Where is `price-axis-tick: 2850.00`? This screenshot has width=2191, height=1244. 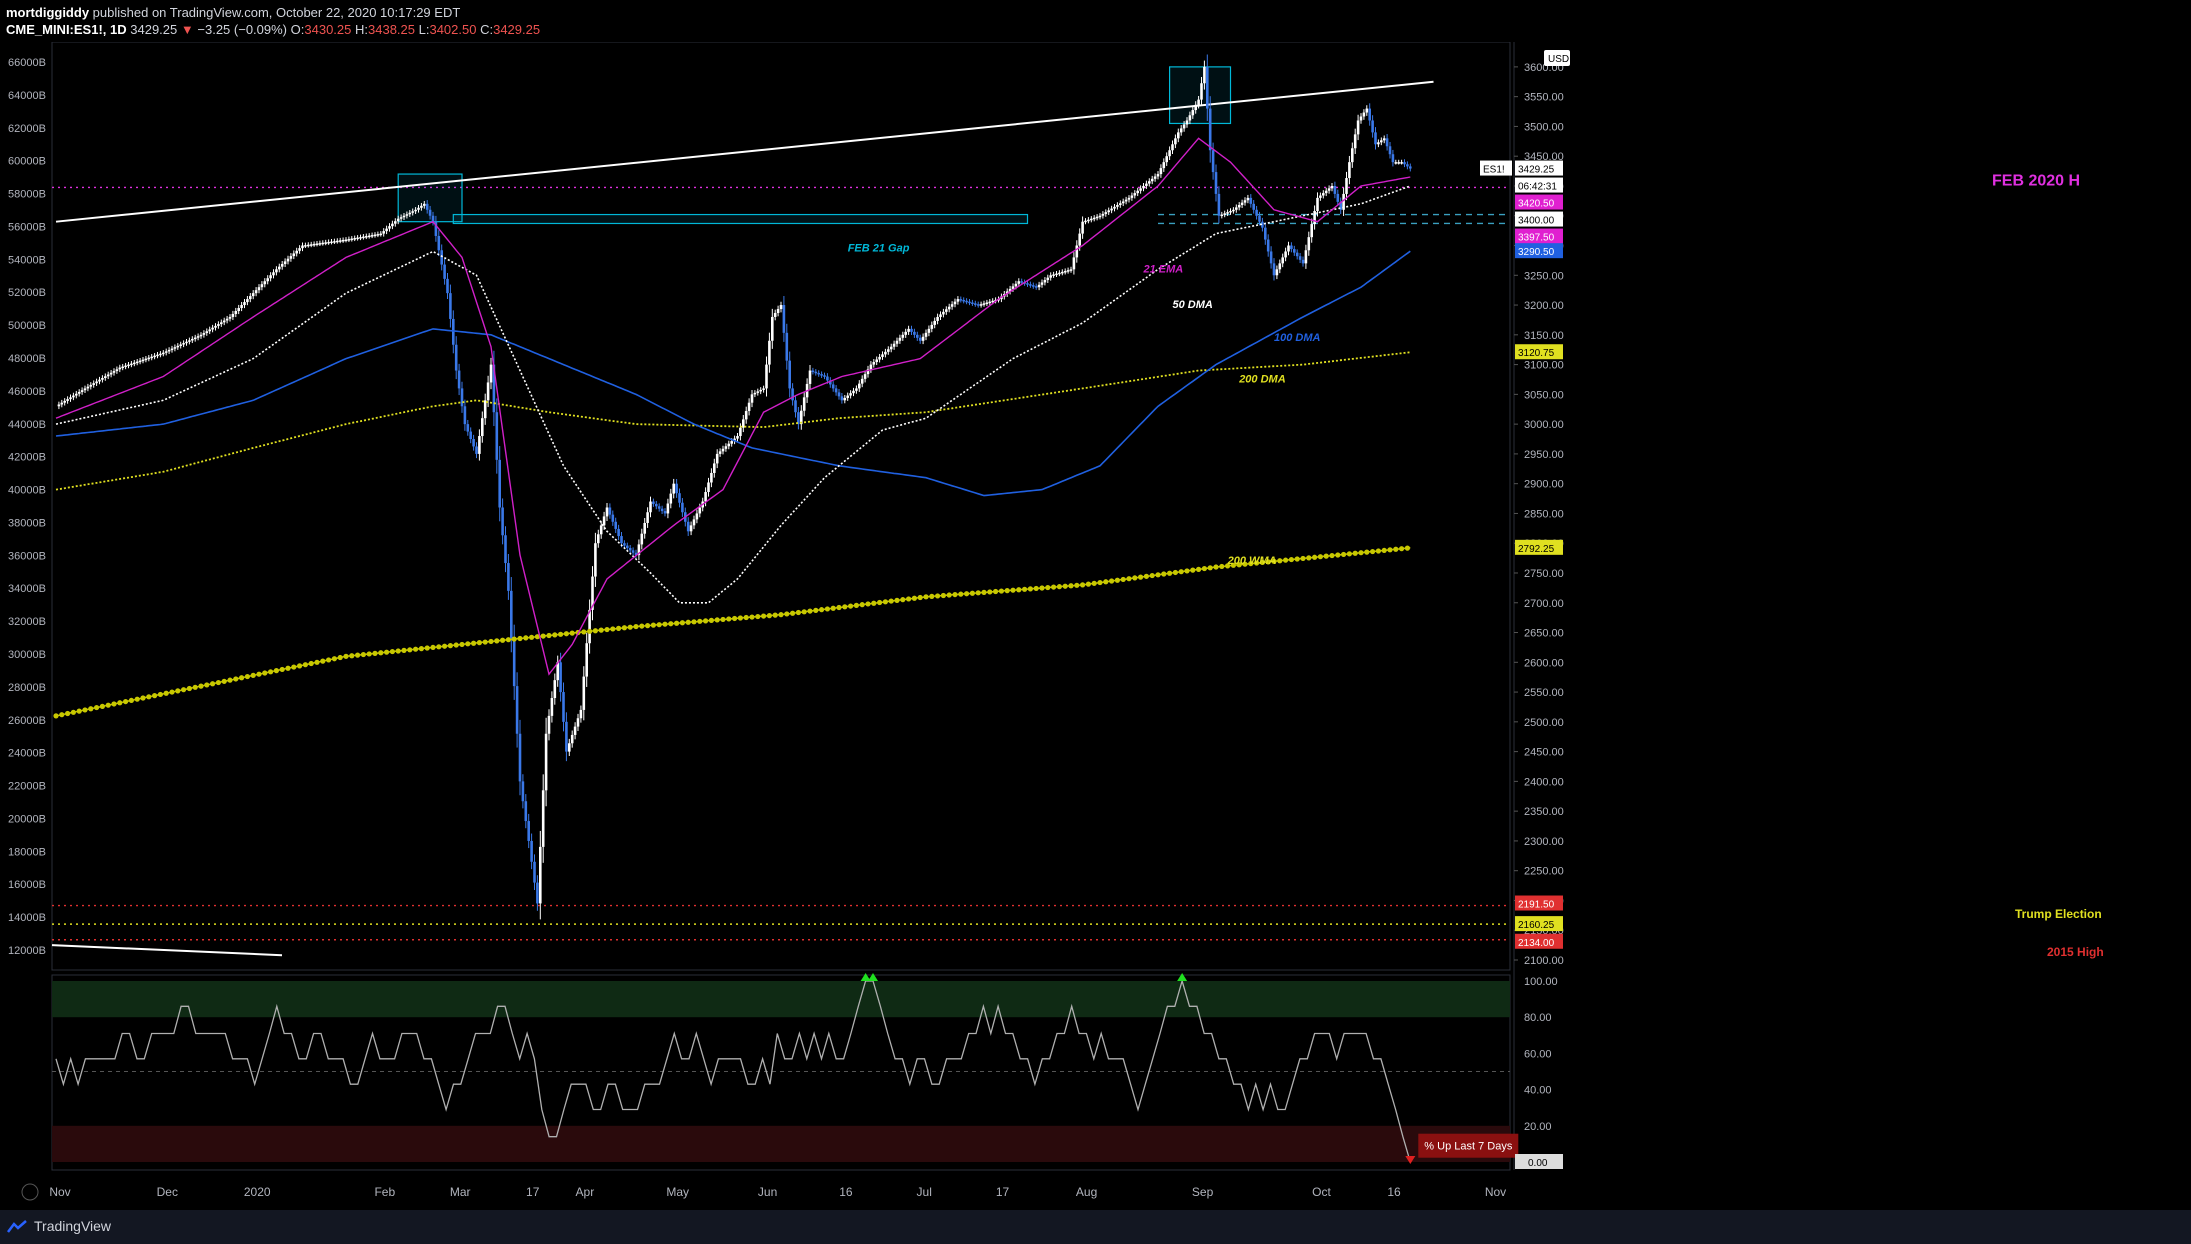
price-axis-tick: 2850.00 is located at coordinates (1544, 514).